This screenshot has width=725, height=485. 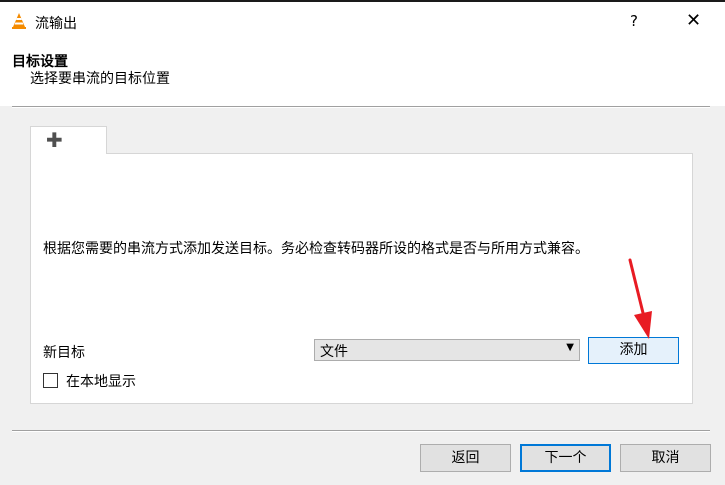 I want to click on tab-add-destination: ✚, so click(x=68, y=140).